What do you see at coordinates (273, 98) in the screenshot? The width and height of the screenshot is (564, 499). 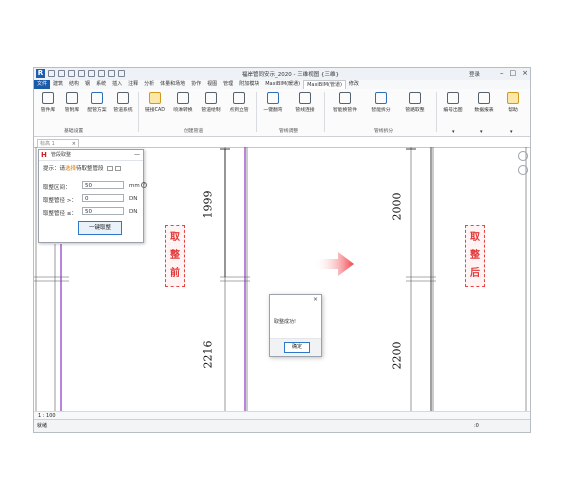 I see `bend-icon` at bounding box center [273, 98].